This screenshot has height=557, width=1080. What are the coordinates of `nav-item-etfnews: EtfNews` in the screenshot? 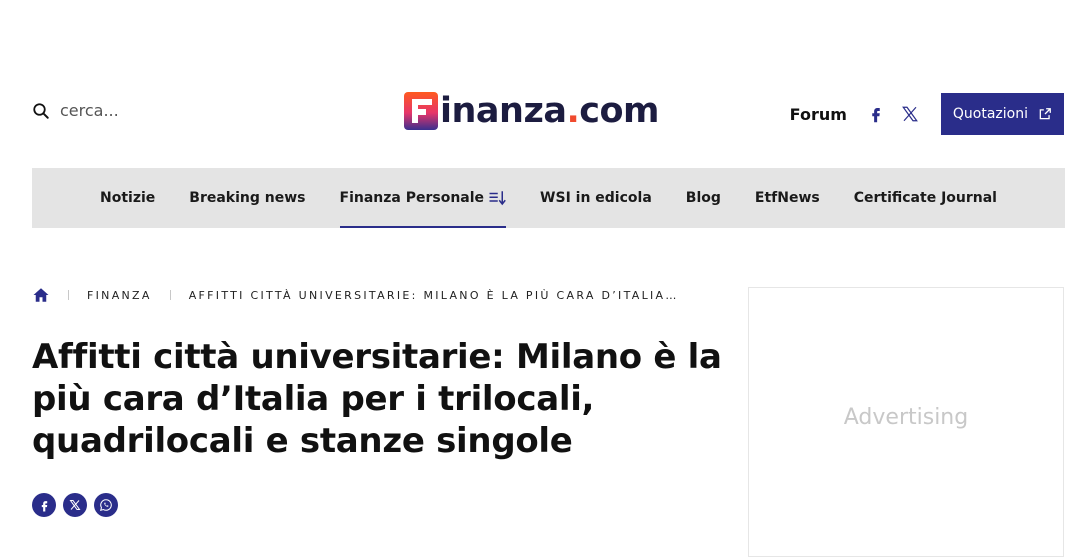 It's located at (787, 198).